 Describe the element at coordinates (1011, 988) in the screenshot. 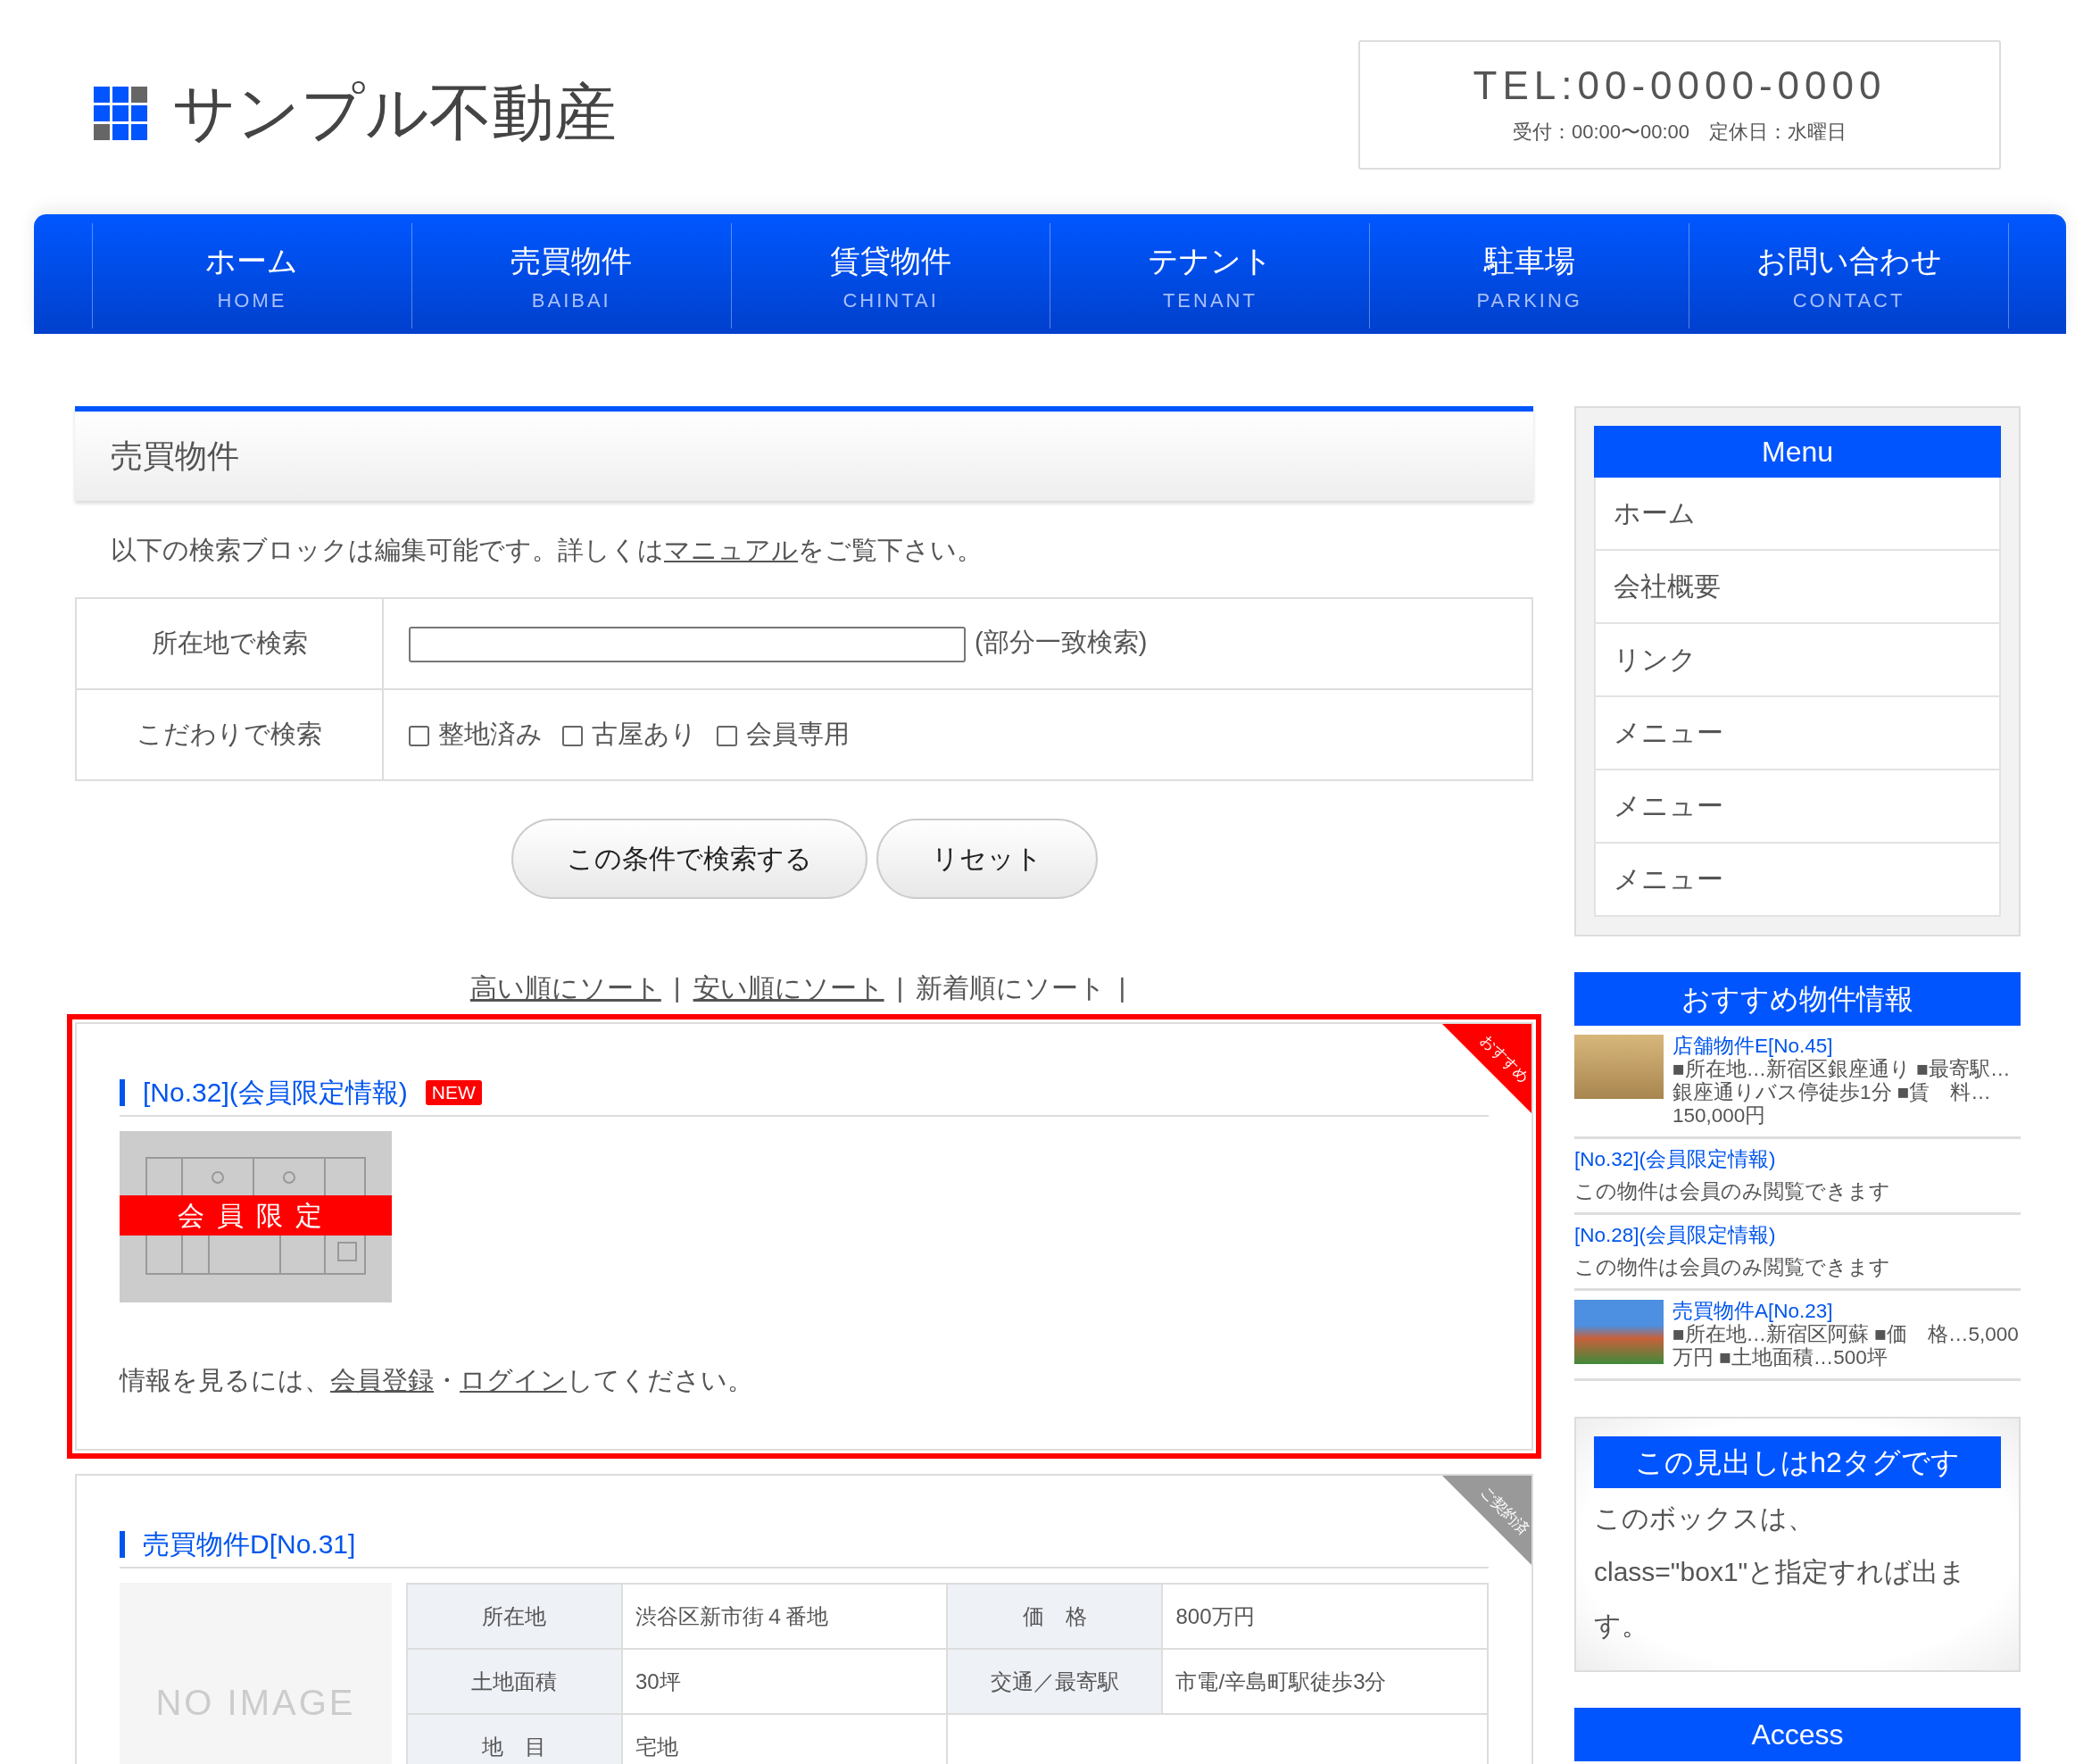

I see `sort-option: 新着順にソート` at that location.